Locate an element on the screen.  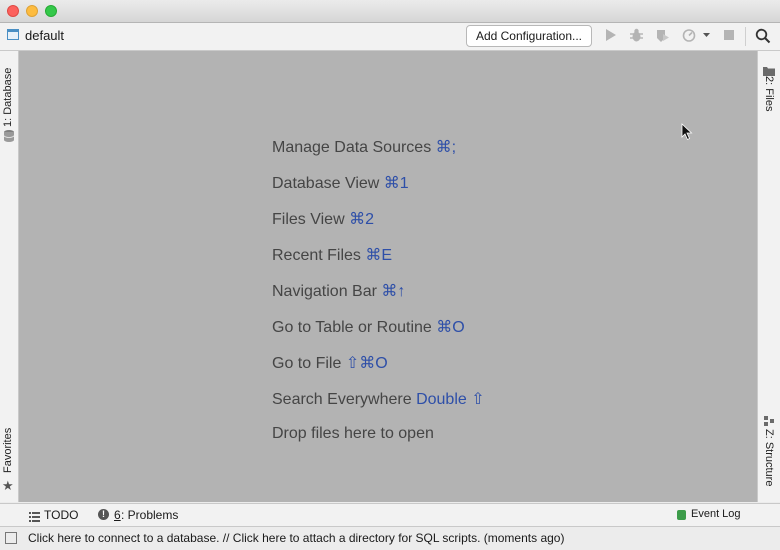
hint-item: Files View ⌘2 is located at coordinates (323, 219).